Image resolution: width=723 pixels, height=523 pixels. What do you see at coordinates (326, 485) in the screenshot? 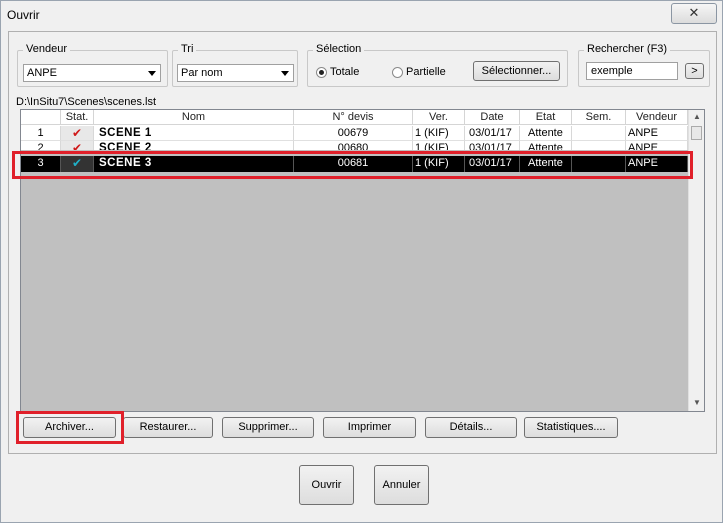
I see `ouvrir-button: Ouvrir` at bounding box center [326, 485].